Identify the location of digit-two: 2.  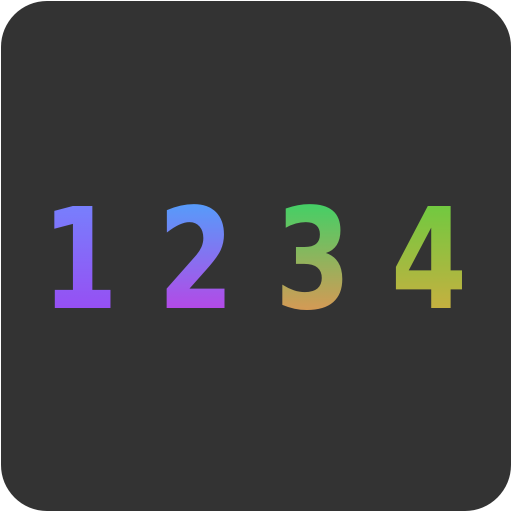
(196, 260).